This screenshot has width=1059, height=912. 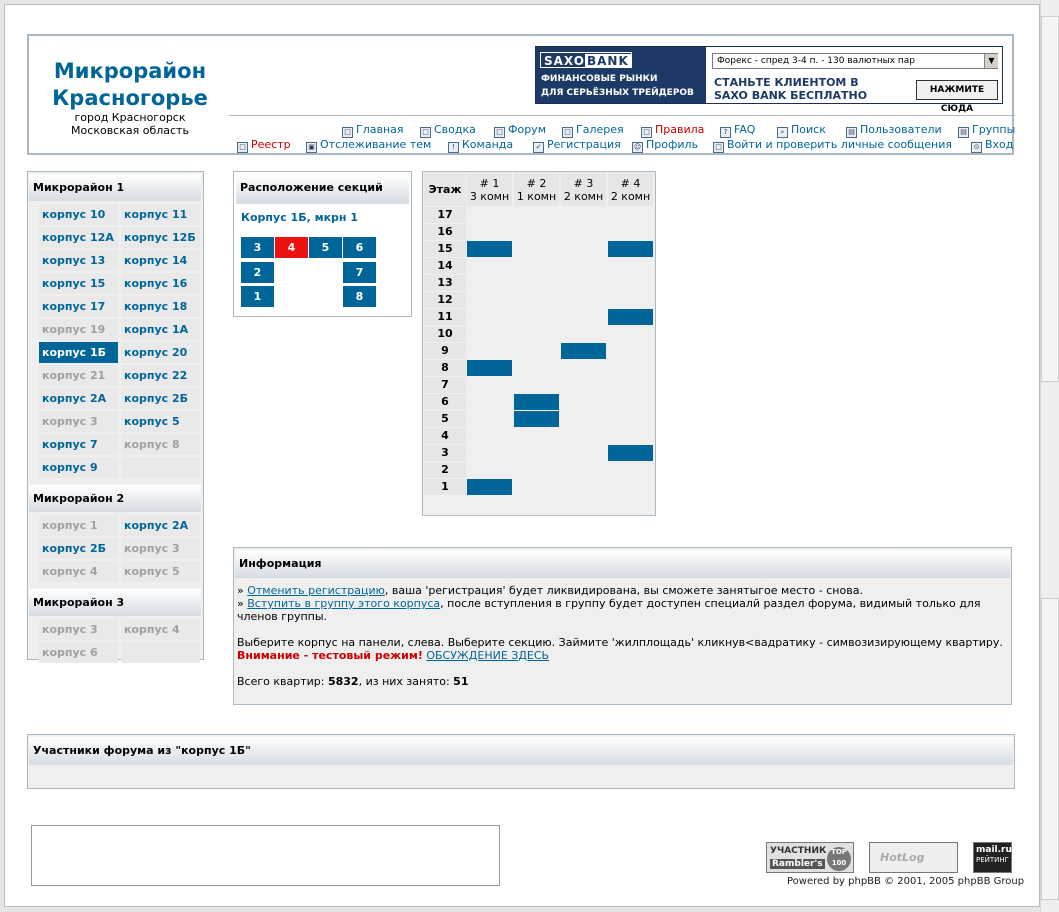 What do you see at coordinates (577, 145) in the screenshot?
I see `nav-row2-4-link: ✓ Регистрация` at bounding box center [577, 145].